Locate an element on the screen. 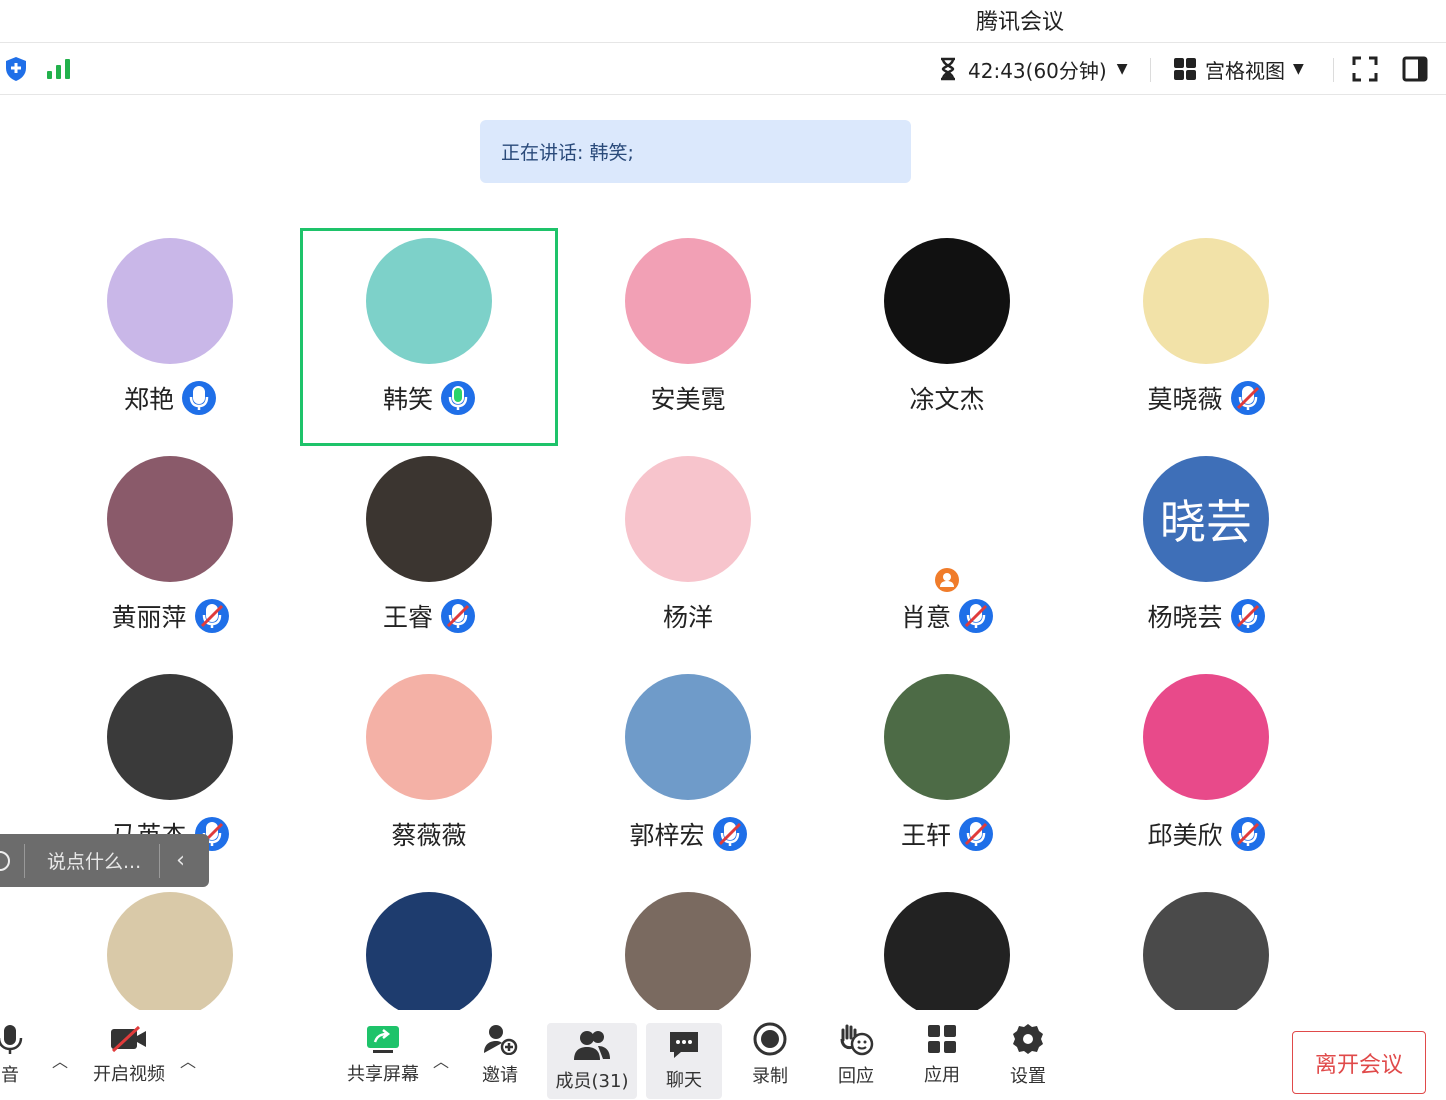 The height and width of the screenshot is (1100, 1446). participant-name: 王轩 is located at coordinates (925, 835).